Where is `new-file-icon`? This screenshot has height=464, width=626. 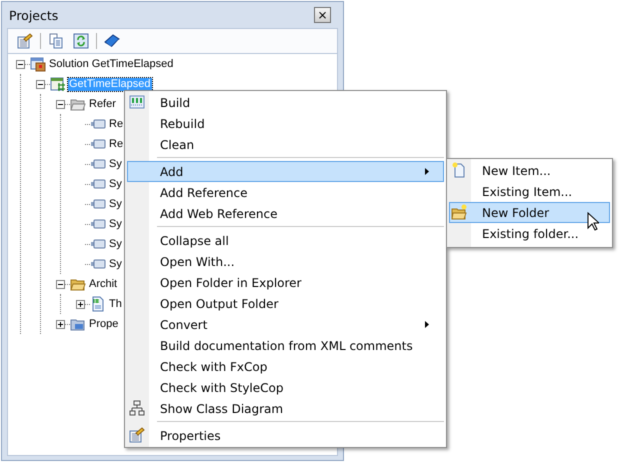
new-file-icon is located at coordinates (459, 170).